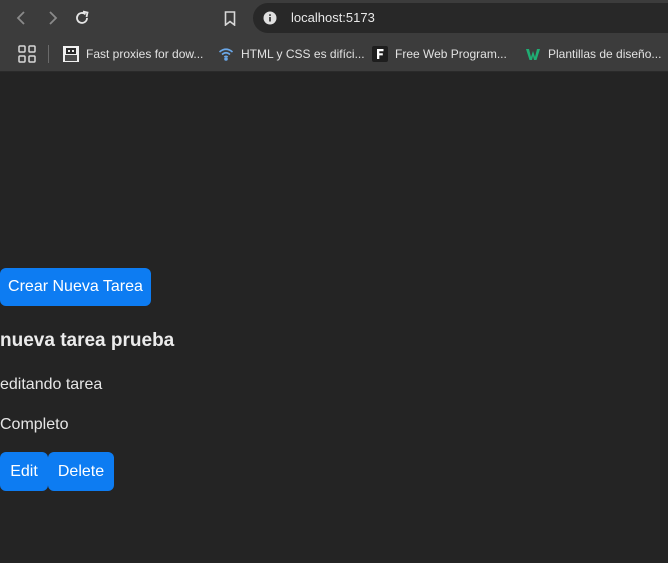  What do you see at coordinates (380, 54) in the screenshot?
I see `f-letter-icon` at bounding box center [380, 54].